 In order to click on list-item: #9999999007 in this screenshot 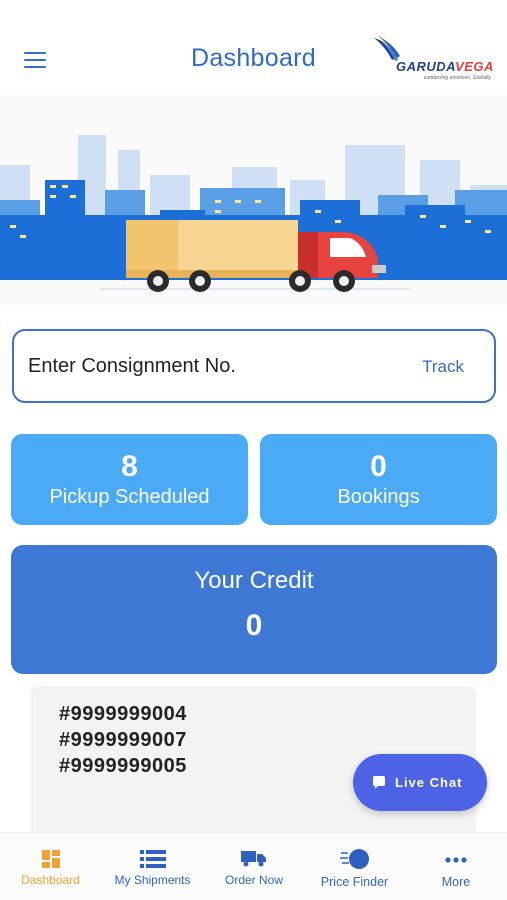, I will do `click(123, 740)`.